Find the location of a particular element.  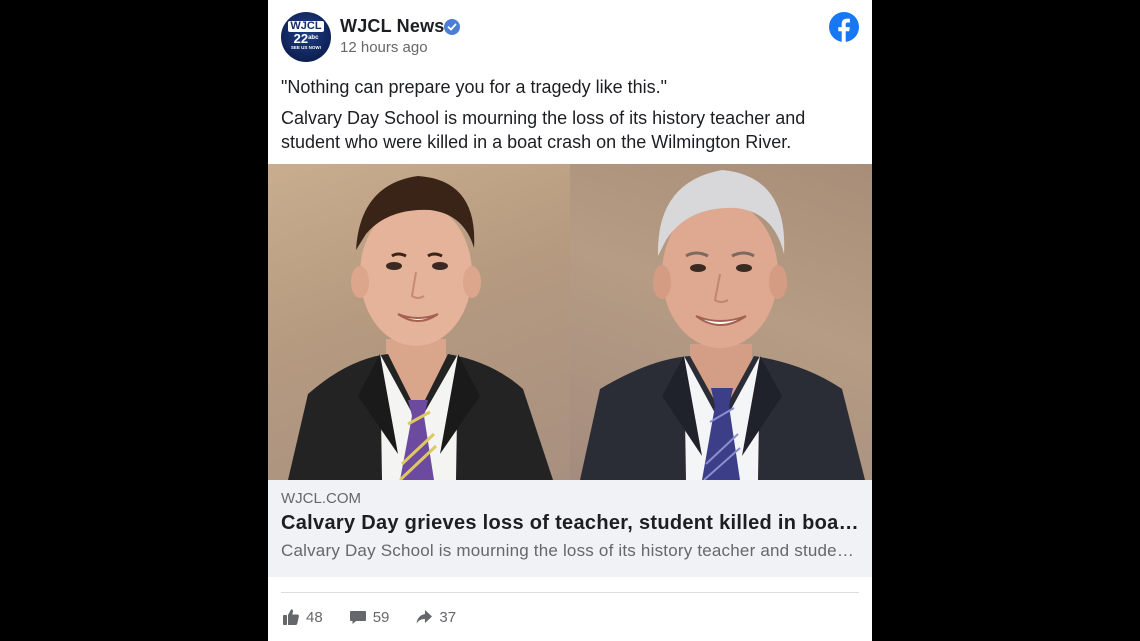

link-preview-domain: WJCL.COM is located at coordinates (321, 498).